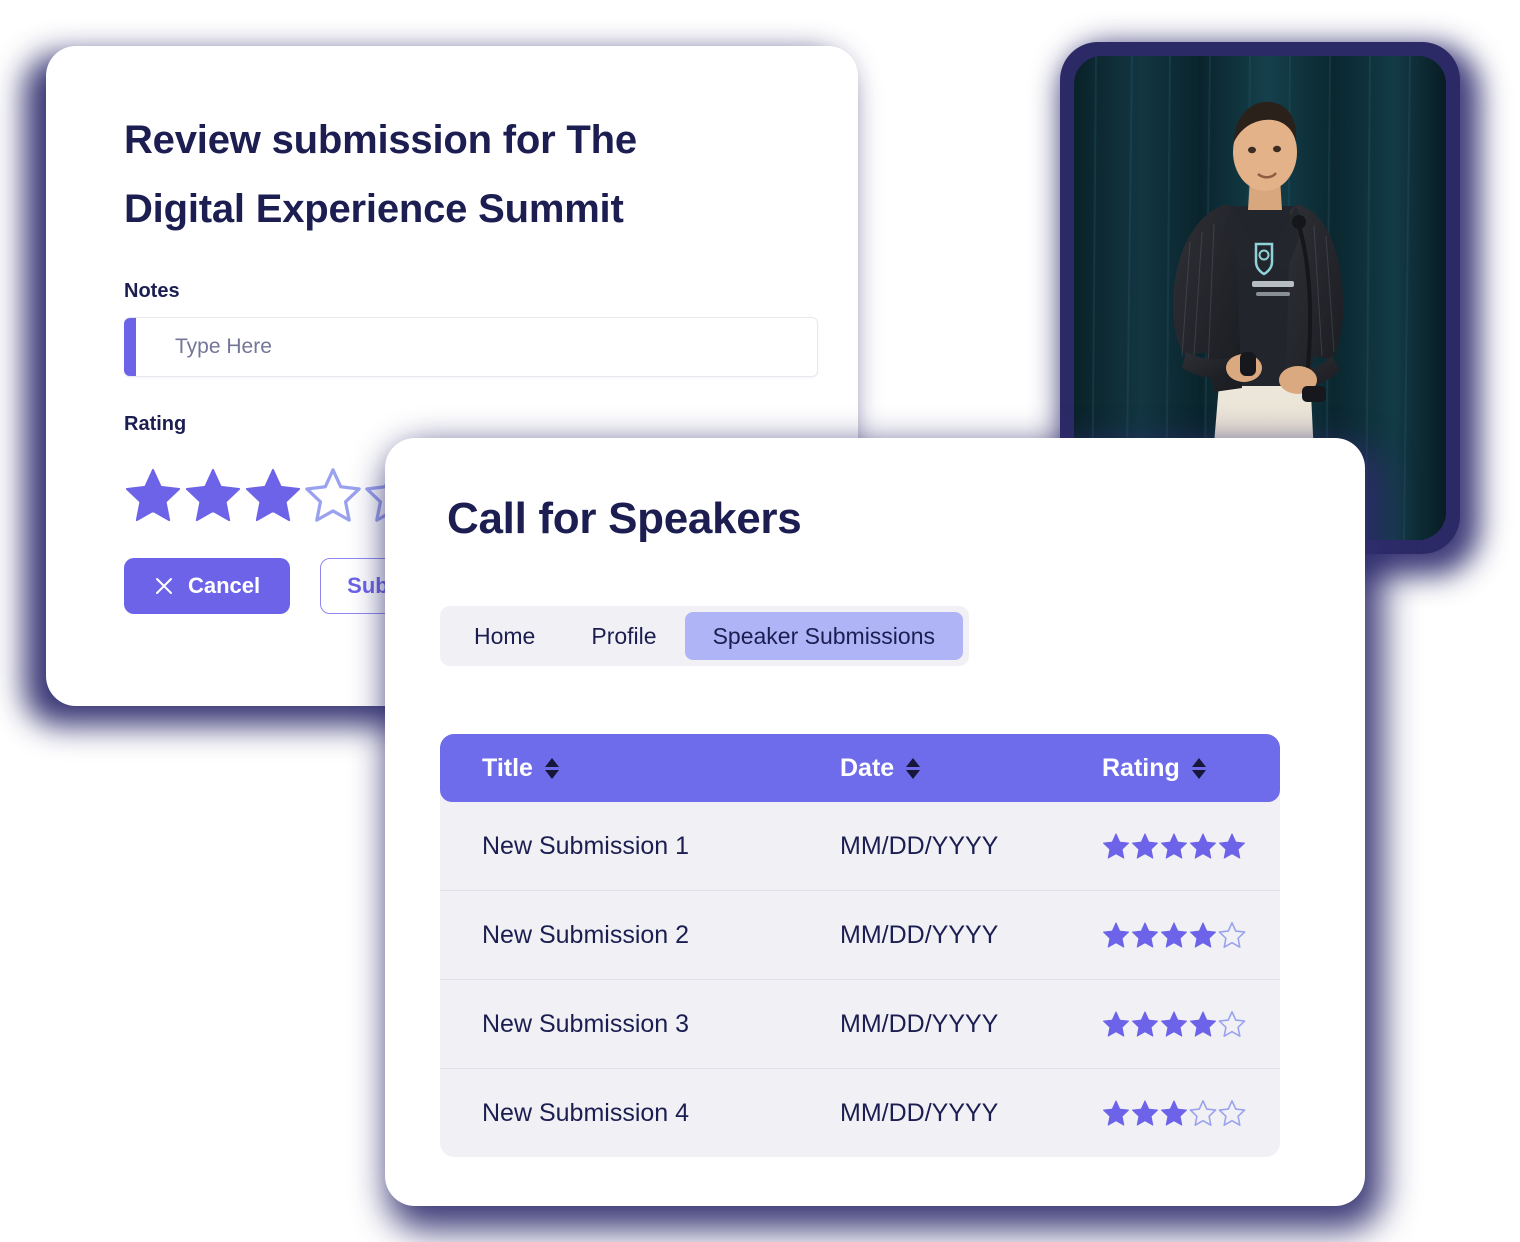  What do you see at coordinates (130, 346) in the screenshot?
I see `notes-accent-bar` at bounding box center [130, 346].